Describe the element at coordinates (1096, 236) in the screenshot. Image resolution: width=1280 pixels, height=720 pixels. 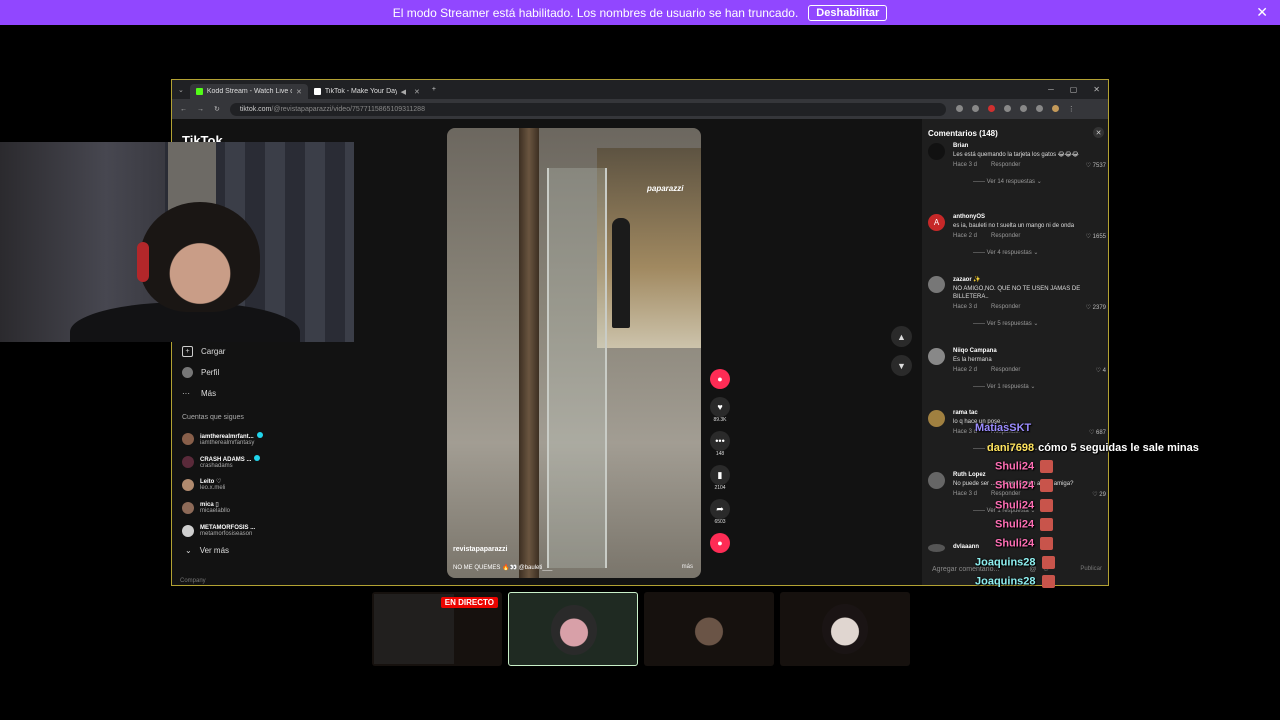
I see `comment-likes: ♡ 1655` at that location.